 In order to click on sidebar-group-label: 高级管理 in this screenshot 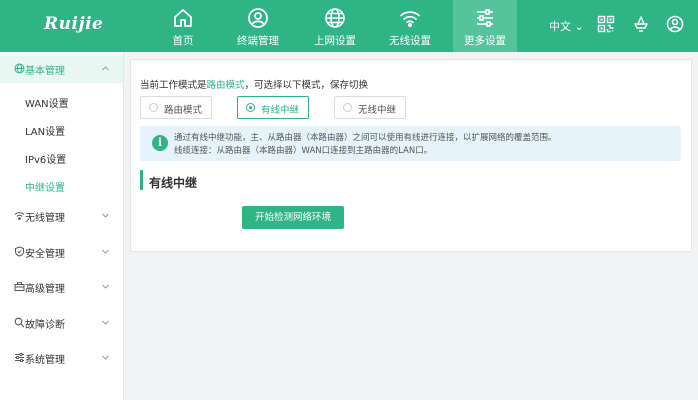, I will do `click(45, 289)`.